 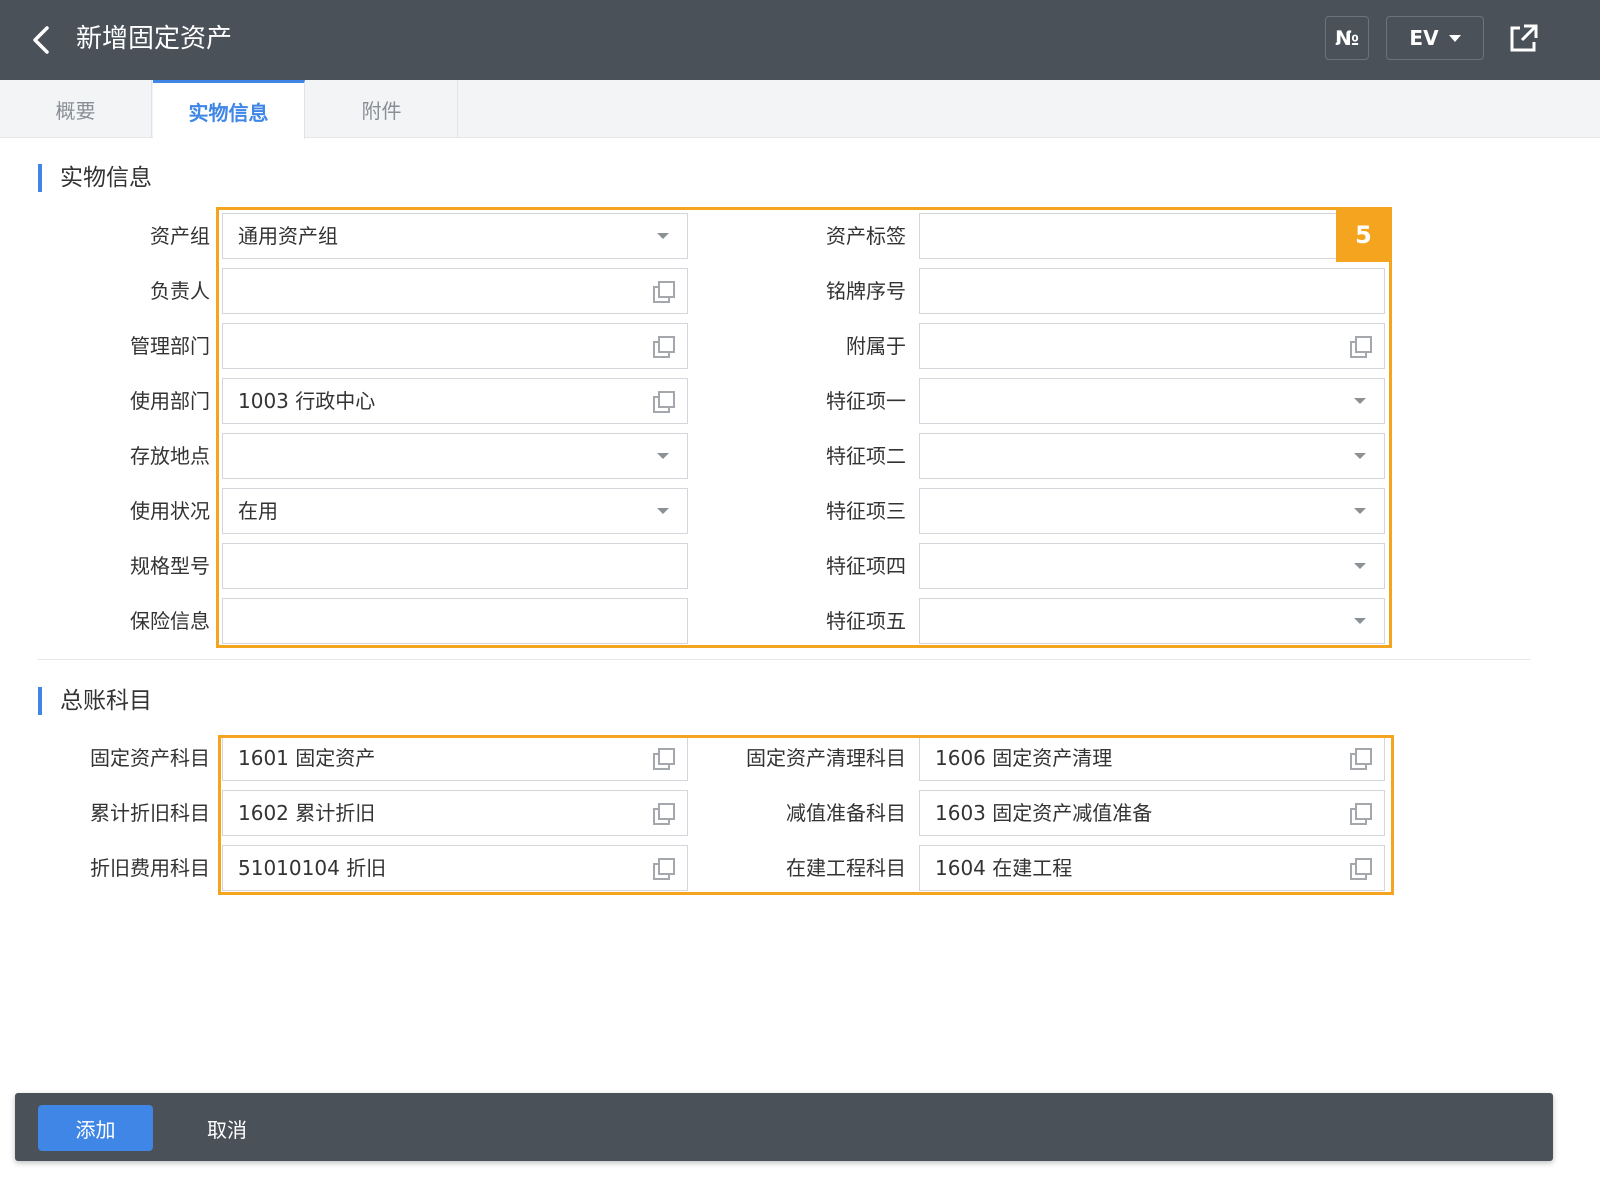 What do you see at coordinates (95, 701) in the screenshot?
I see `section-title-ledger: 总账科目` at bounding box center [95, 701].